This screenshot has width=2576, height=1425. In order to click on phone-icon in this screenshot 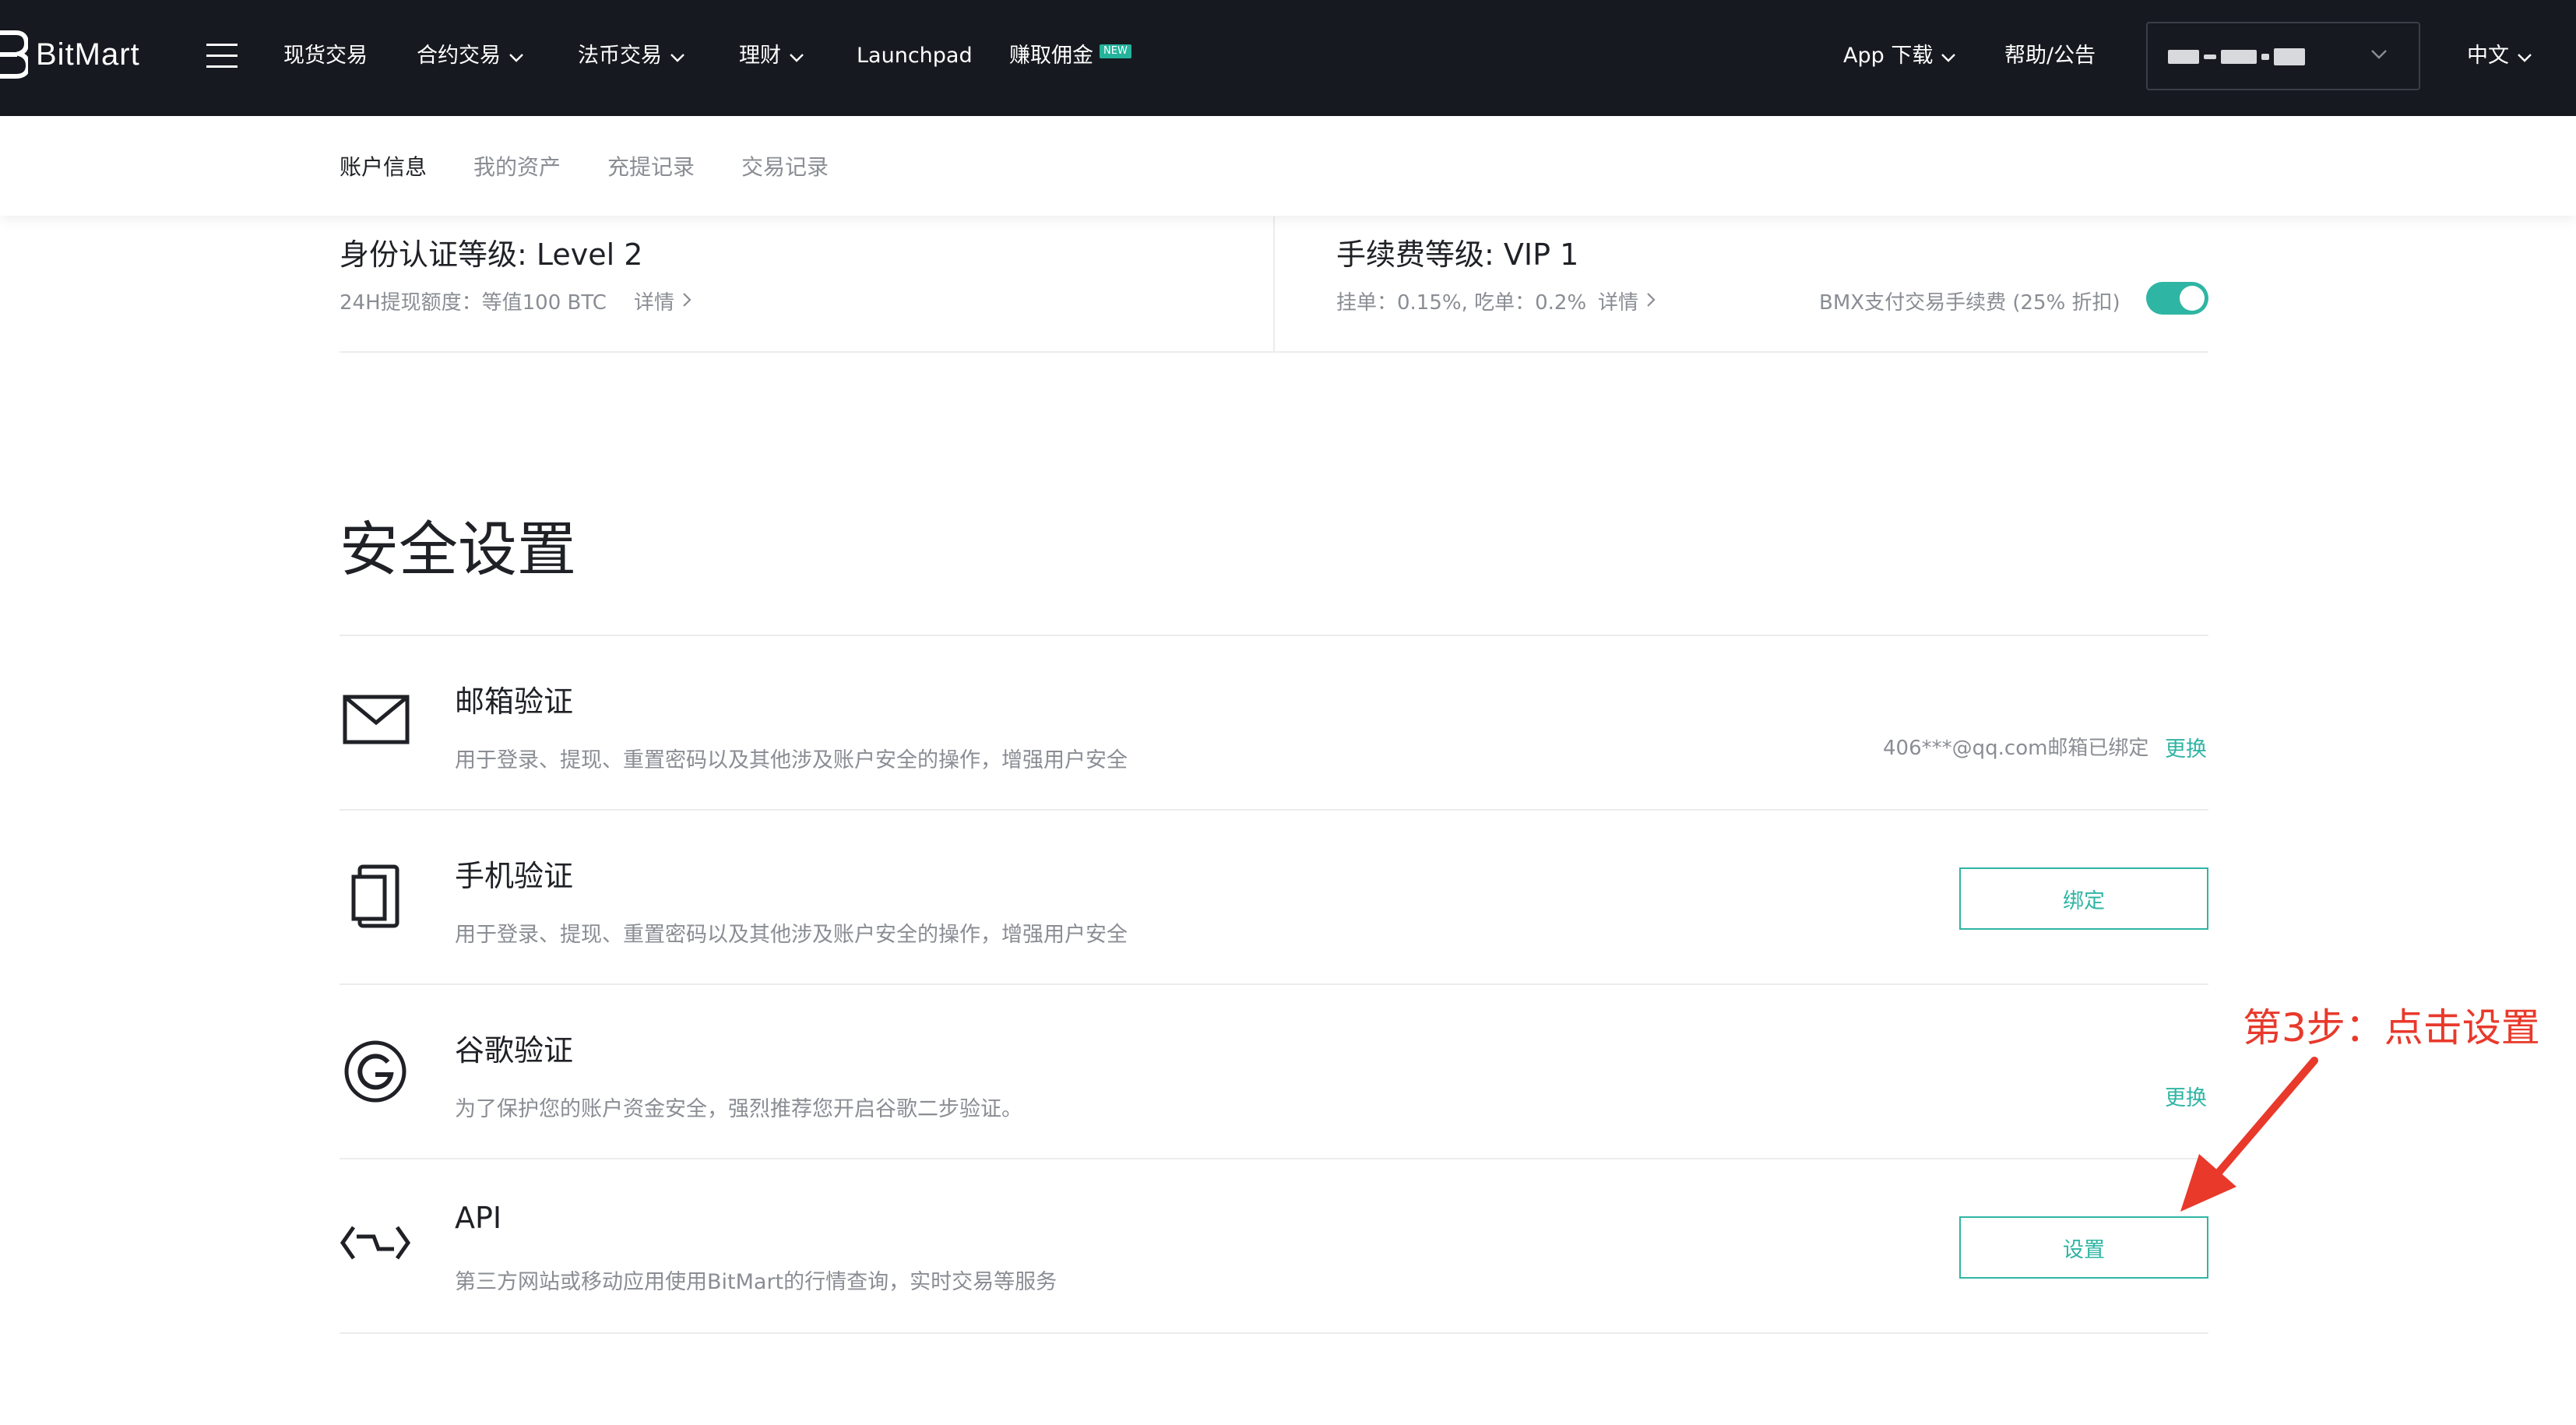, I will do `click(375, 898)`.